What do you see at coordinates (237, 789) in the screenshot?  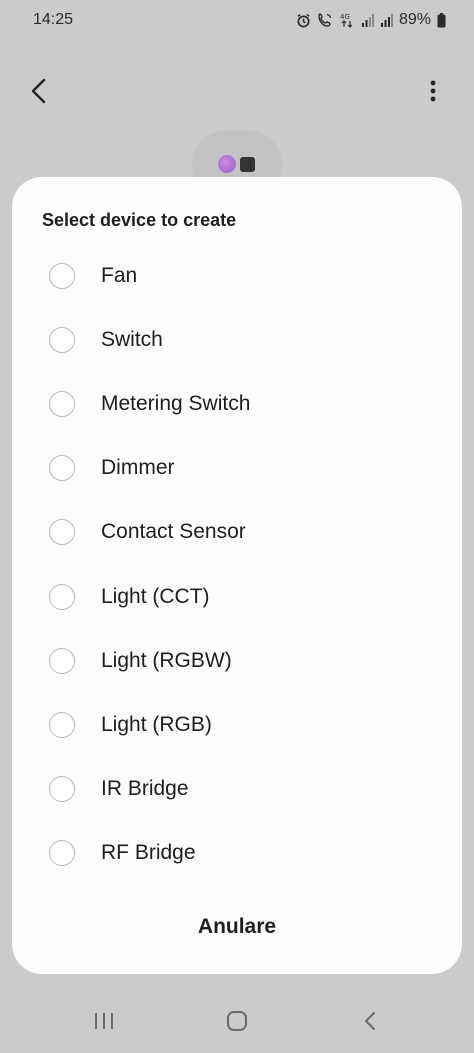 I see `option-ir-bridge: IR Bridge` at bounding box center [237, 789].